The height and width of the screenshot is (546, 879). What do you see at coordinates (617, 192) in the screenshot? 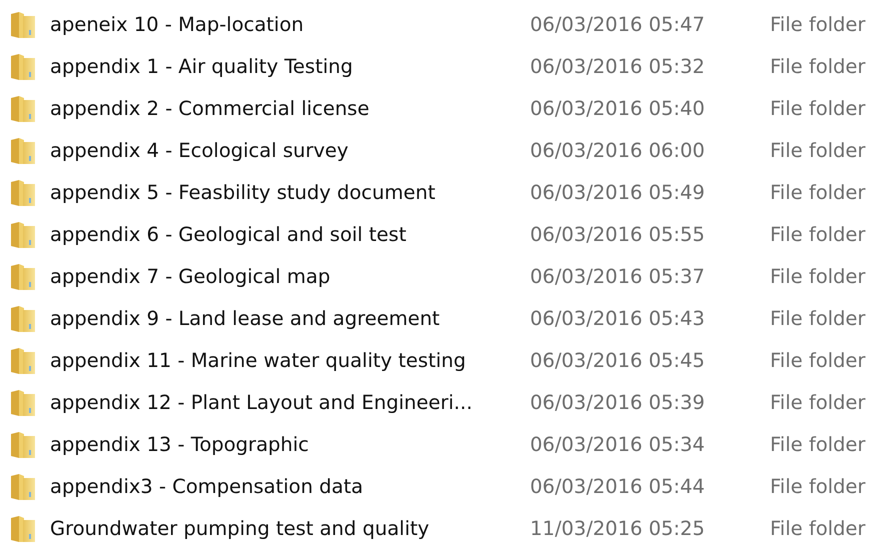
I see `date-modified: 06/03/2016 05:49` at bounding box center [617, 192].